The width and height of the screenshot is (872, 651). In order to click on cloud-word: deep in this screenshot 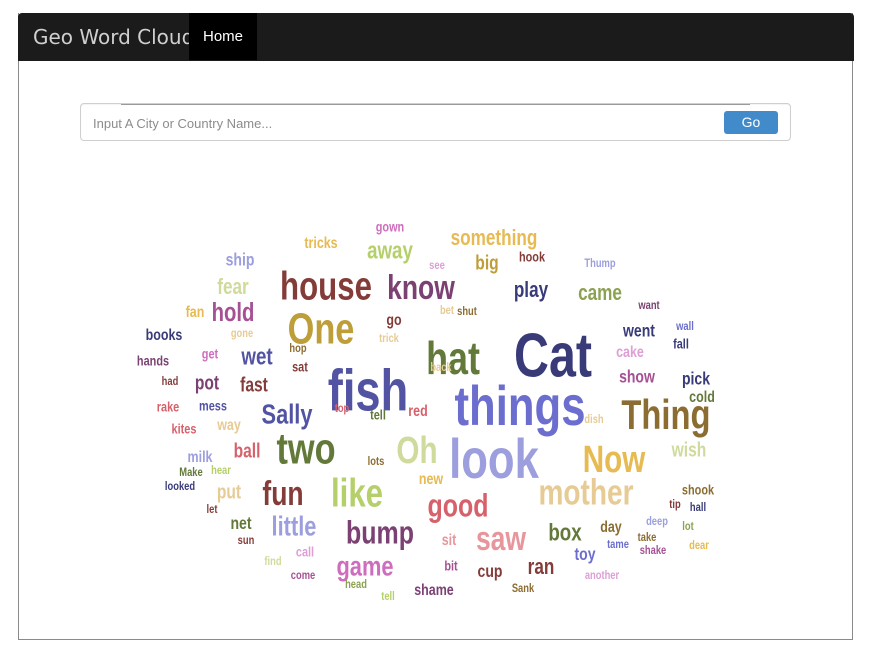, I will do `click(657, 521)`.